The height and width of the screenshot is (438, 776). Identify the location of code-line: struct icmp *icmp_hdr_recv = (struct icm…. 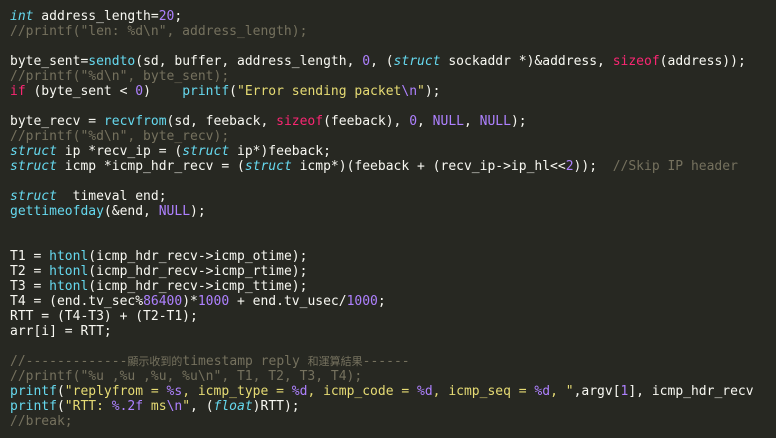
(382, 166).